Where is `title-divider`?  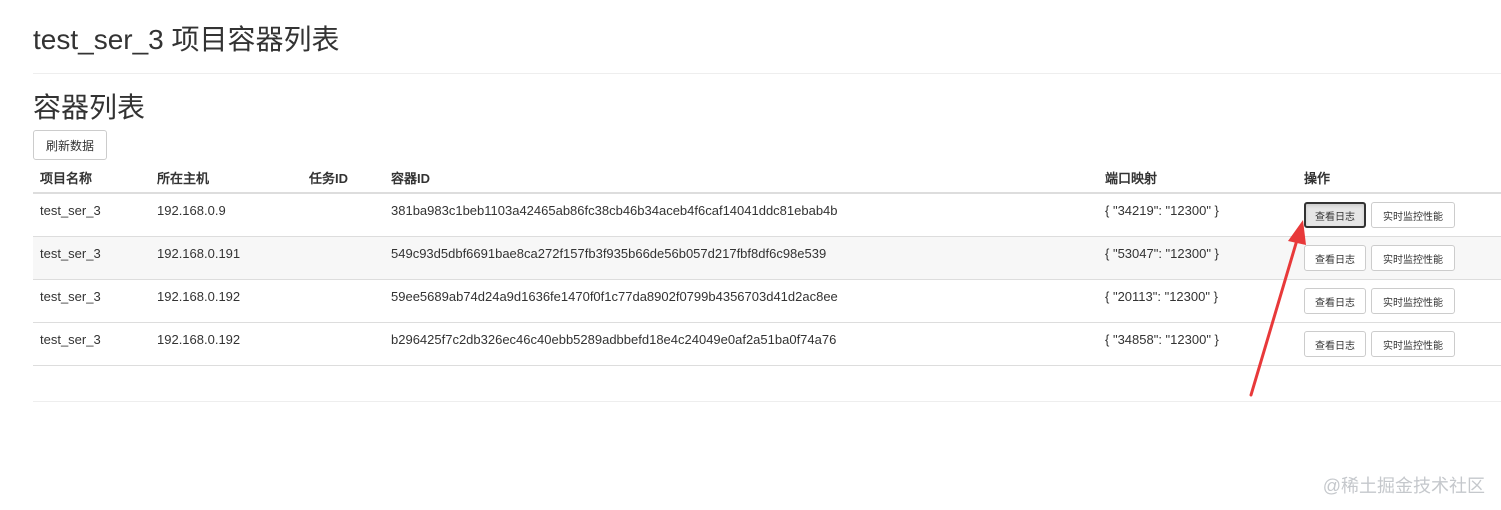 title-divider is located at coordinates (767, 73).